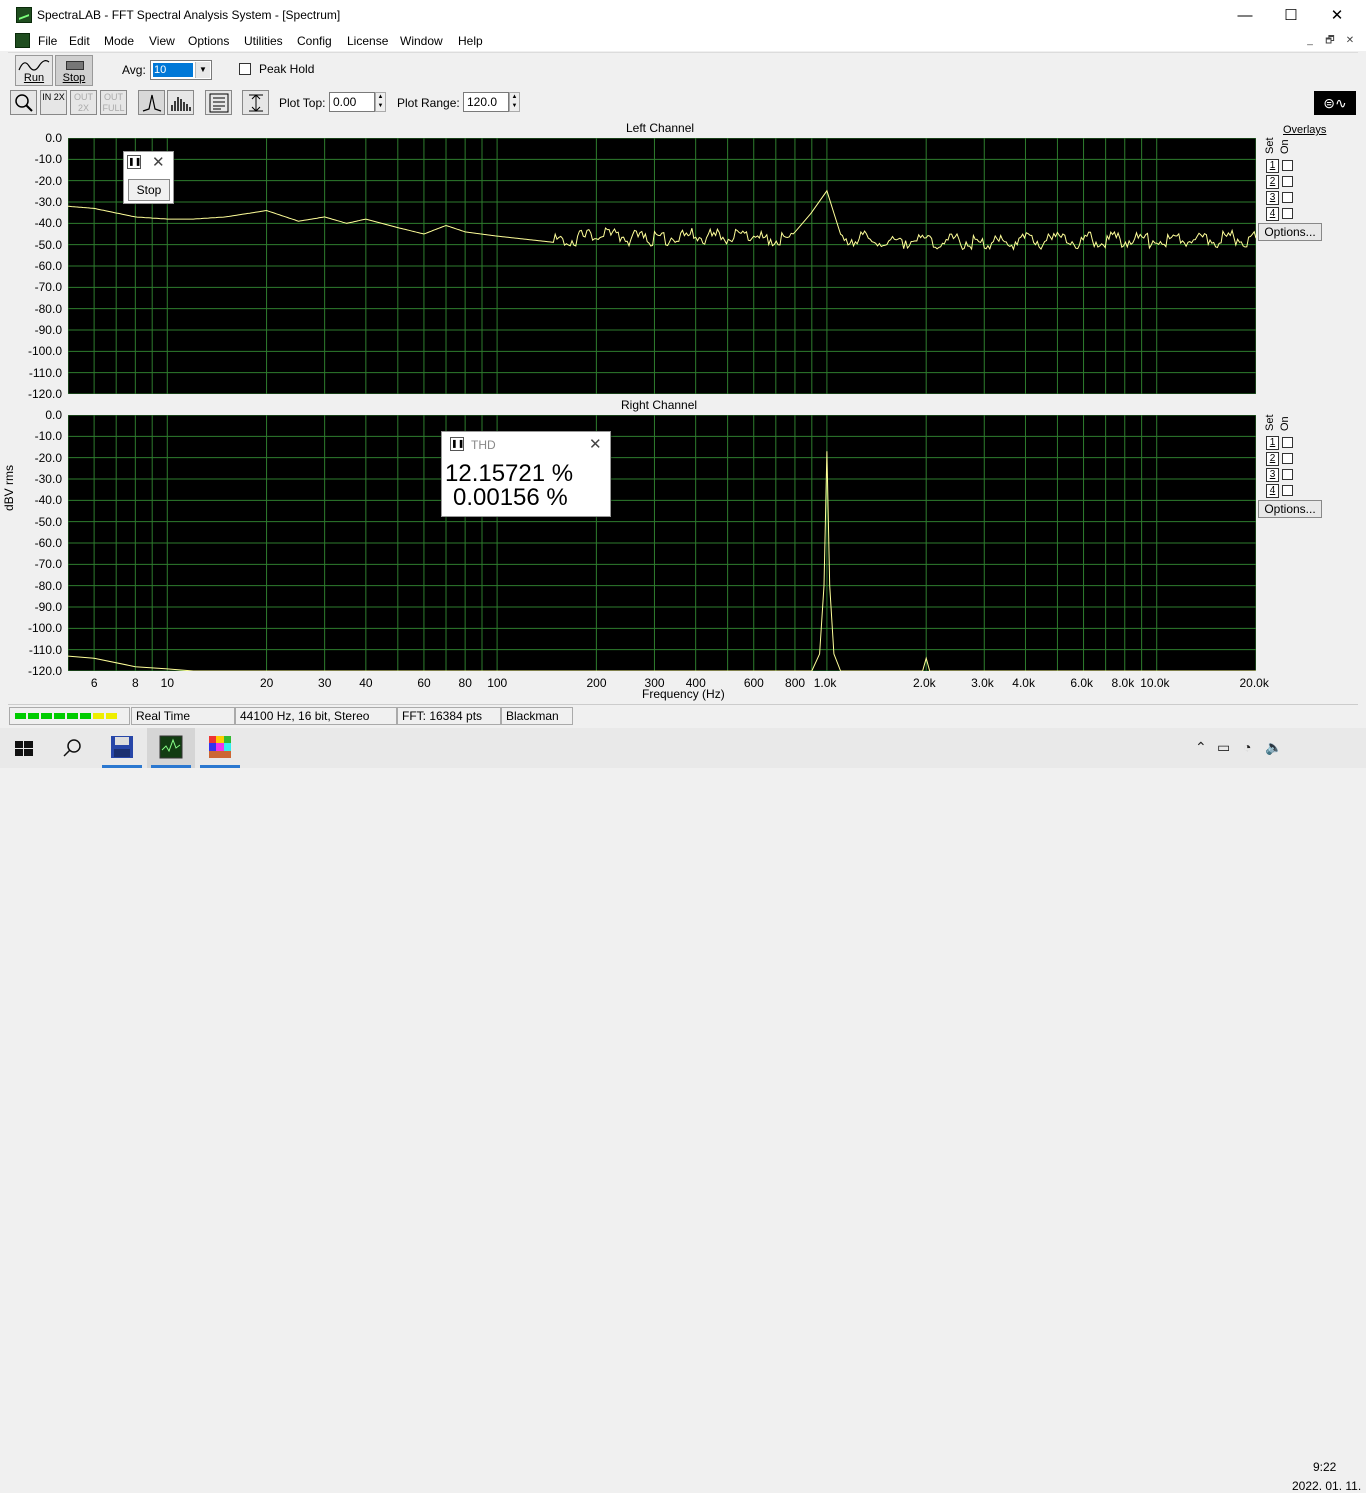 The height and width of the screenshot is (1493, 1366). Describe the element at coordinates (1291, 15) in the screenshot. I see `maximize-button: ☐` at that location.